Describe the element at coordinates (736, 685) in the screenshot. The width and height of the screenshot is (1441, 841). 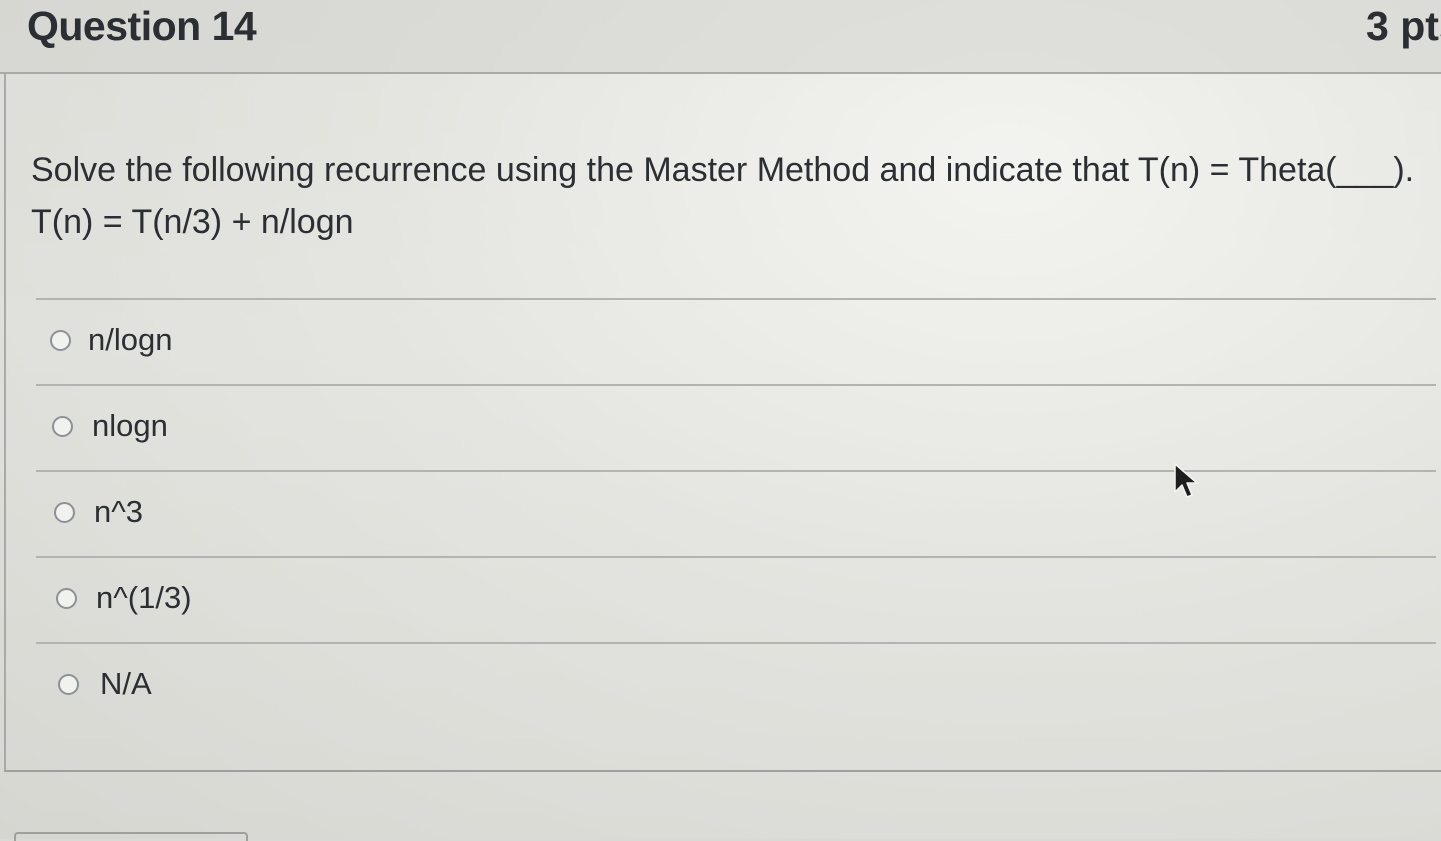
I see `answer-option: N/A` at that location.